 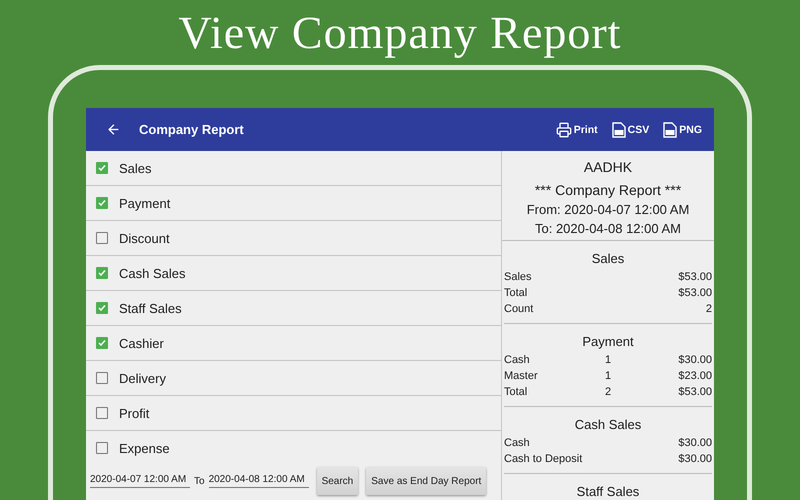 What do you see at coordinates (544, 459) in the screenshot?
I see `row-label: Cash to Deposit` at bounding box center [544, 459].